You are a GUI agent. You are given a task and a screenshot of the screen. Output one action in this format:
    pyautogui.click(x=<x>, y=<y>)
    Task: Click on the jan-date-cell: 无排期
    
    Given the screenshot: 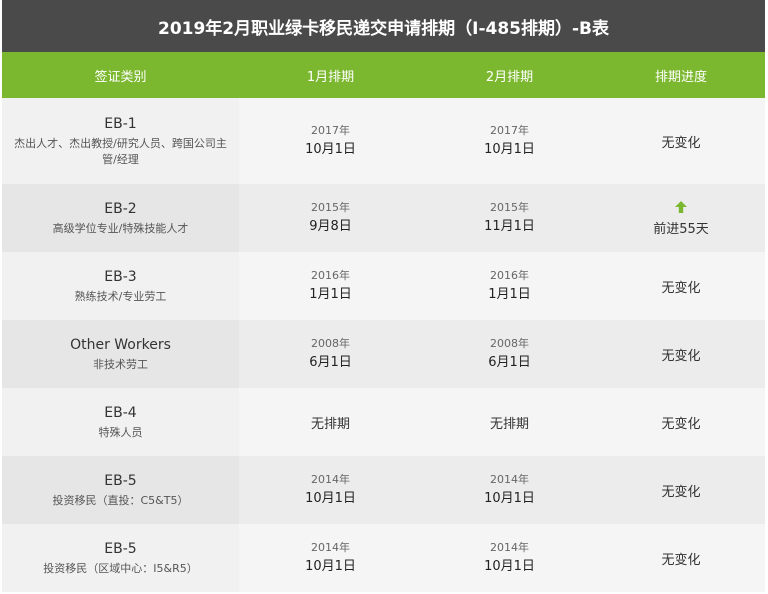 What is the action you would take?
    pyautogui.click(x=330, y=422)
    